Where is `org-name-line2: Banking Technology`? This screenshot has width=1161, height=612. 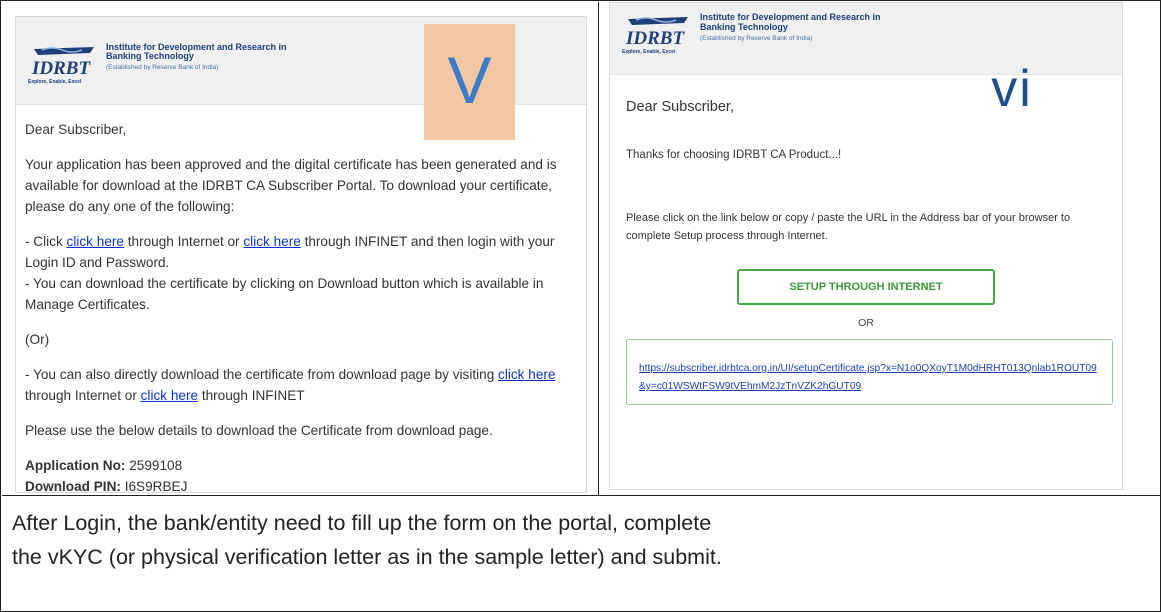 org-name-line2: Banking Technology is located at coordinates (150, 56).